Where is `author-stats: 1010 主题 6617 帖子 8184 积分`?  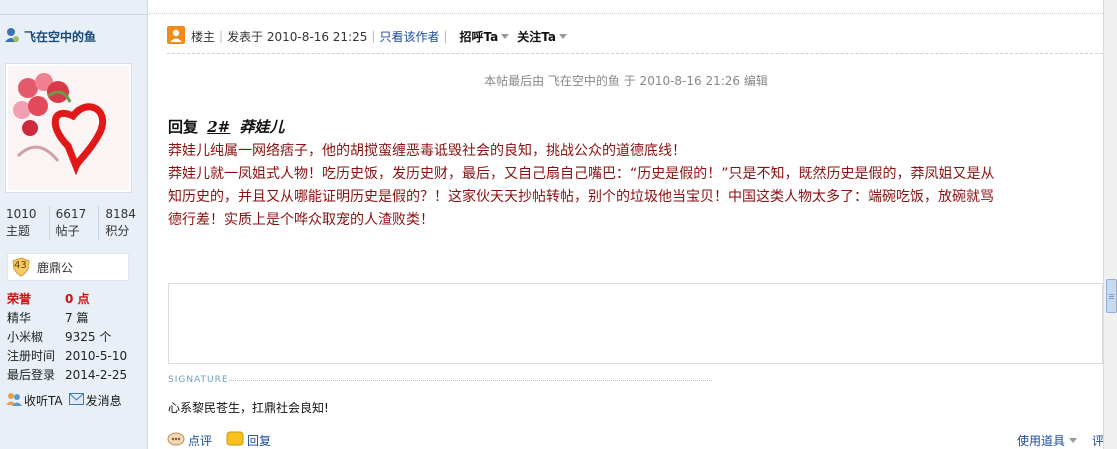
author-stats: 1010 主题 6617 帖子 8184 积分 is located at coordinates (74, 223).